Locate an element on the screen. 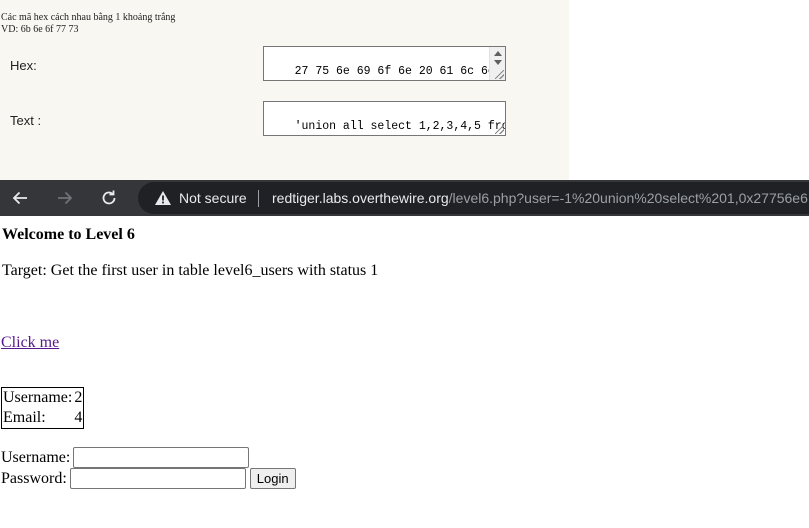 The width and height of the screenshot is (809, 528). scroll-up-arrow-icon is located at coordinates (498, 53).